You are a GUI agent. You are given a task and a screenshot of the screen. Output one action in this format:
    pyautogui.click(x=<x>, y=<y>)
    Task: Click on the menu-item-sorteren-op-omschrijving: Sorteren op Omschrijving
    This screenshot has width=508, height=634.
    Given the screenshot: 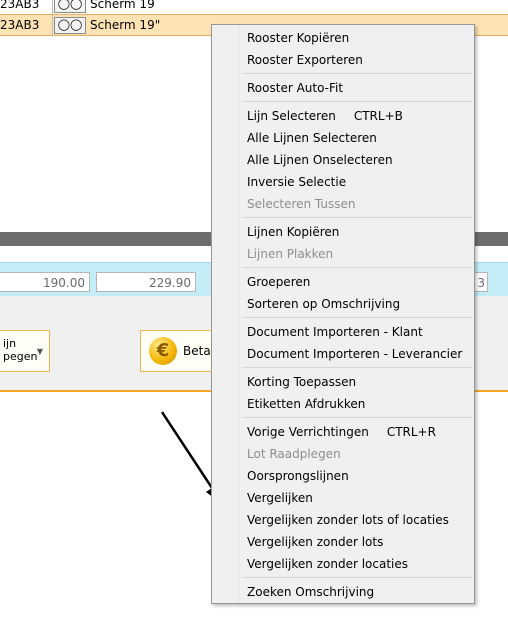 What is the action you would take?
    pyautogui.click(x=343, y=304)
    